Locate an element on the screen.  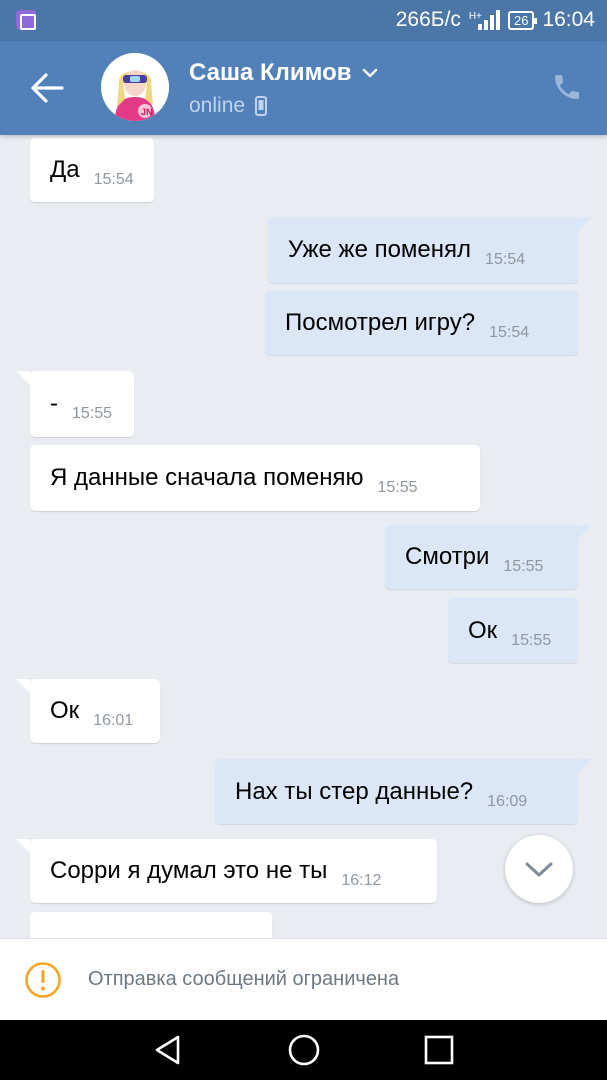
avatar: JN is located at coordinates (135, 87).